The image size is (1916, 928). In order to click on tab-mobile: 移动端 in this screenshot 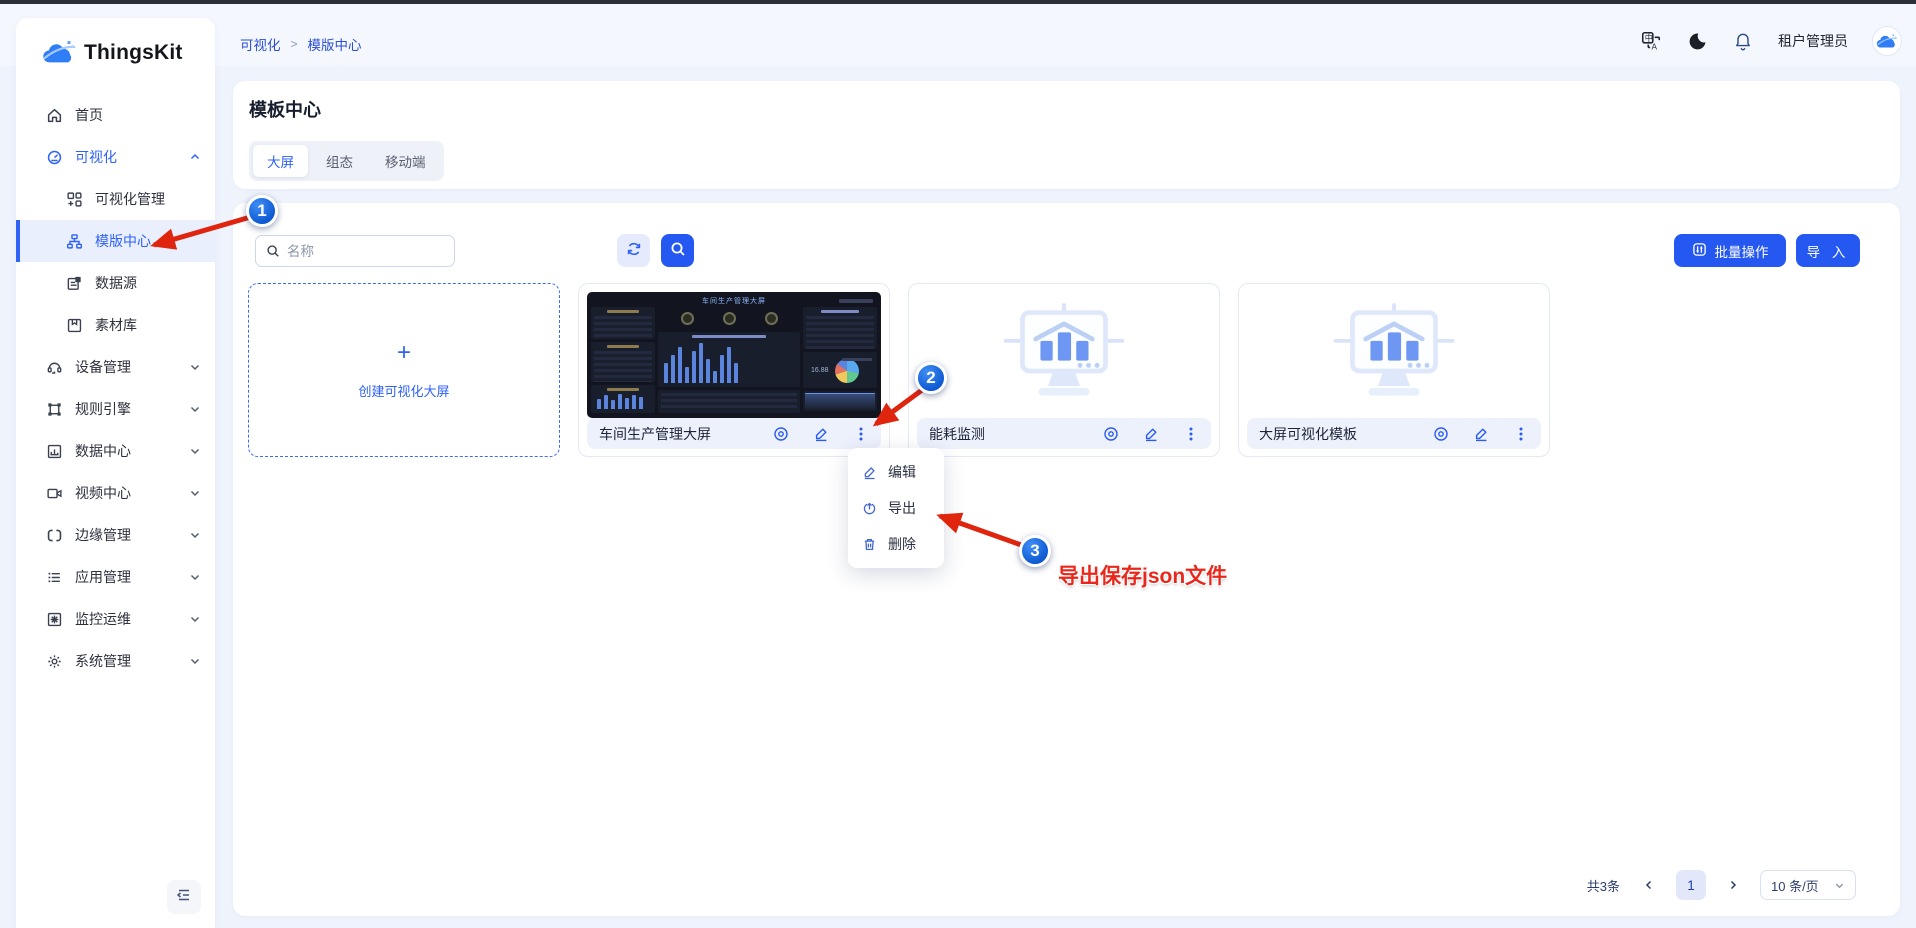, I will do `click(405, 161)`.